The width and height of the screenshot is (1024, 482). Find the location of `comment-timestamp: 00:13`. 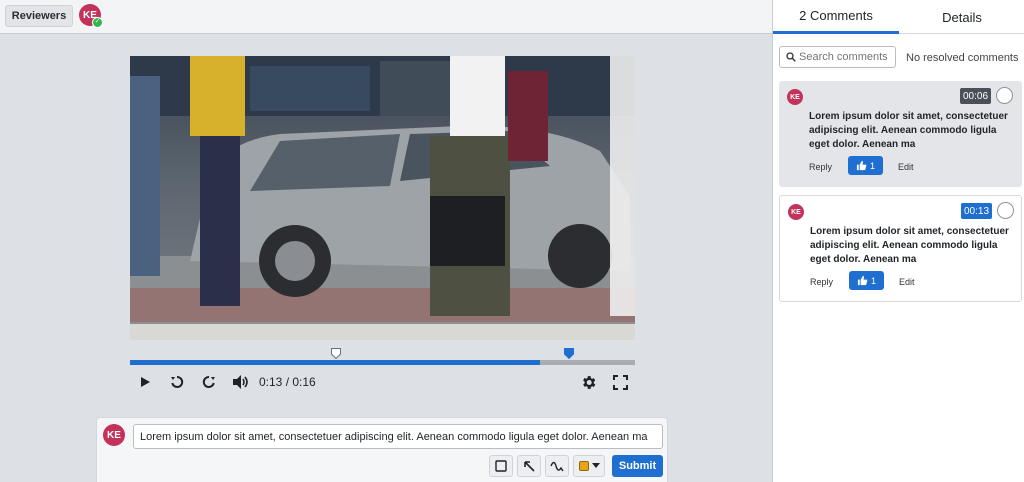

comment-timestamp: 00:13 is located at coordinates (976, 211).